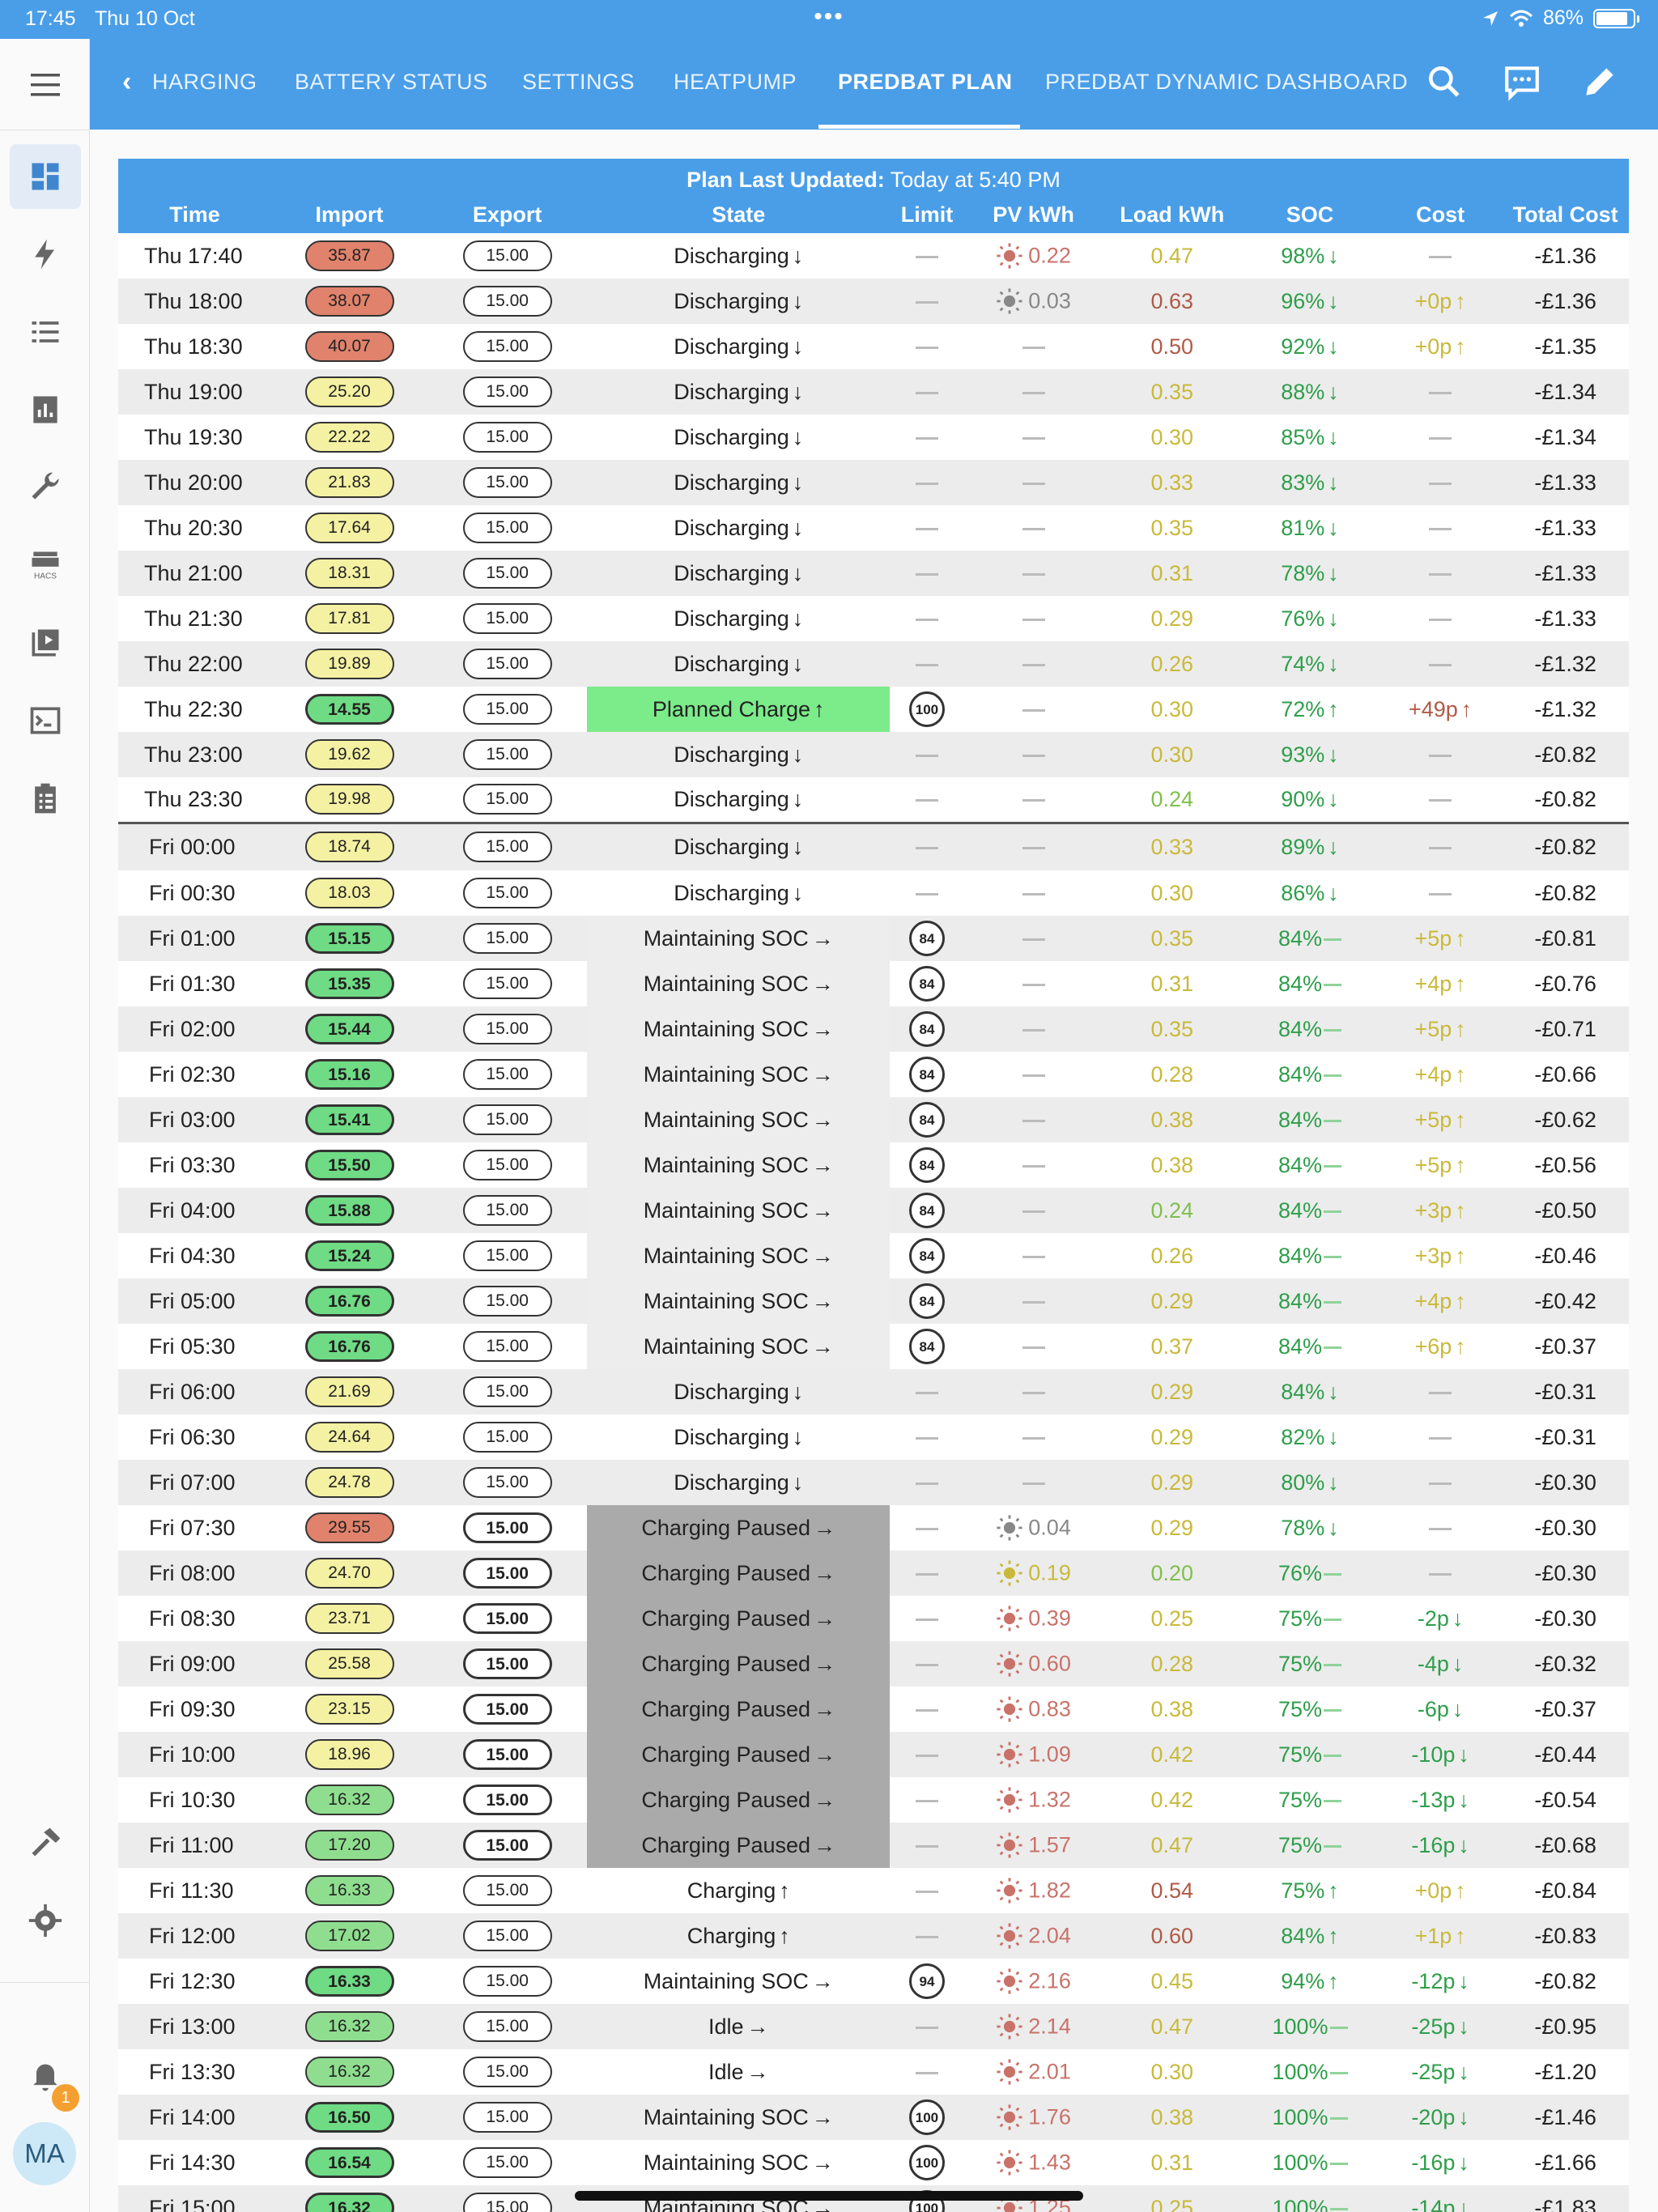 The width and height of the screenshot is (1658, 2212). Describe the element at coordinates (1310, 301) in the screenshot. I see `soc-cell: 96% ↓` at that location.